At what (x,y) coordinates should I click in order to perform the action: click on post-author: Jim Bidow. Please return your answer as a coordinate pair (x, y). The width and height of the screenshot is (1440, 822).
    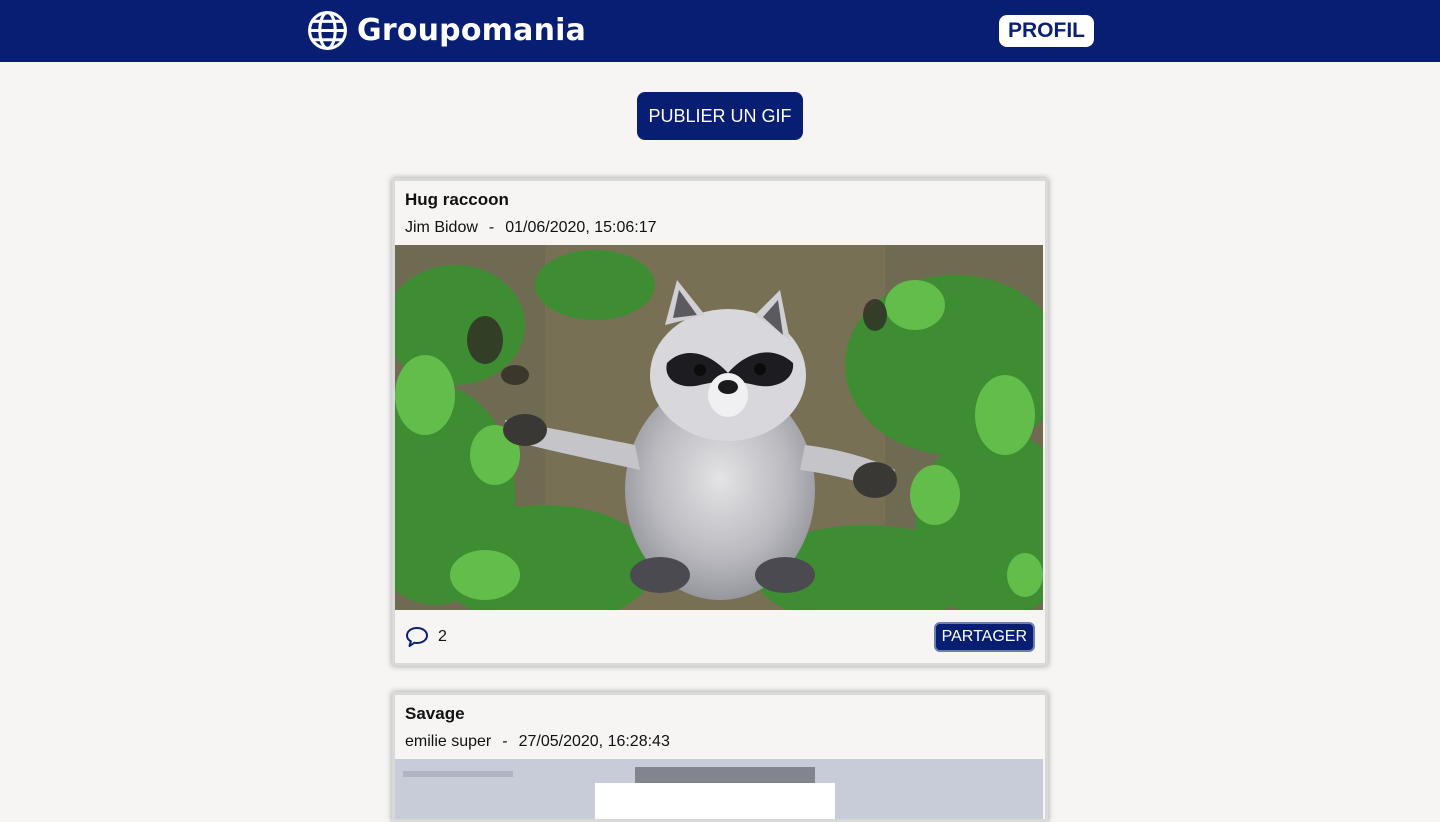
    Looking at the image, I should click on (441, 227).